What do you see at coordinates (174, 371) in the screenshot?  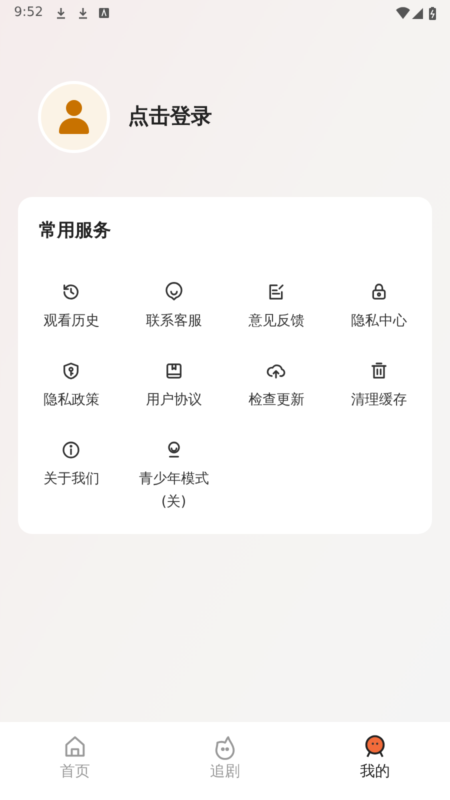 I see `document-icon` at bounding box center [174, 371].